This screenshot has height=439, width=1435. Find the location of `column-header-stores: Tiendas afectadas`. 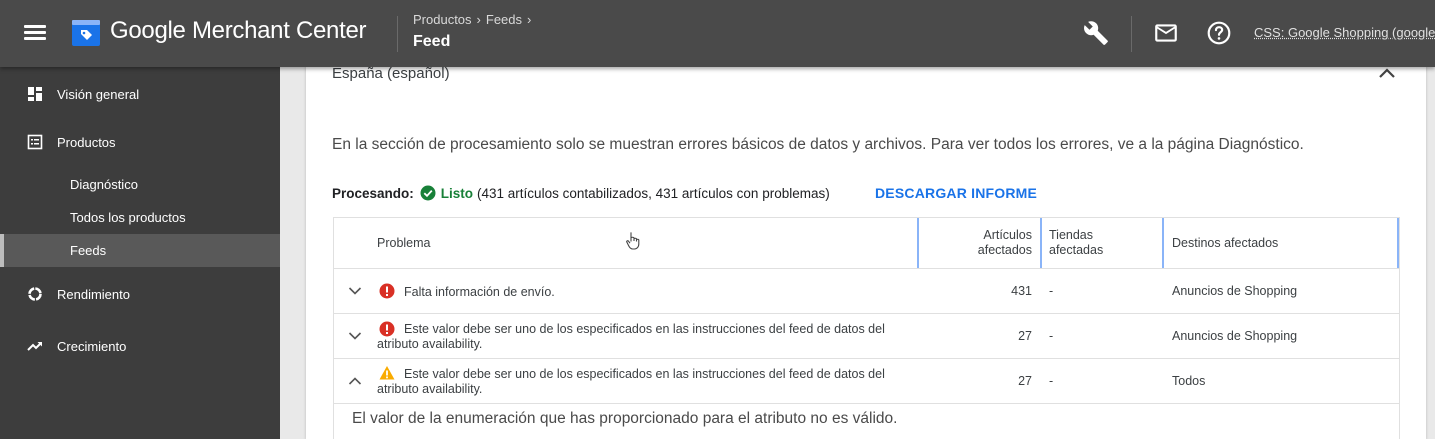

column-header-stores: Tiendas afectadas is located at coordinates (1076, 243).